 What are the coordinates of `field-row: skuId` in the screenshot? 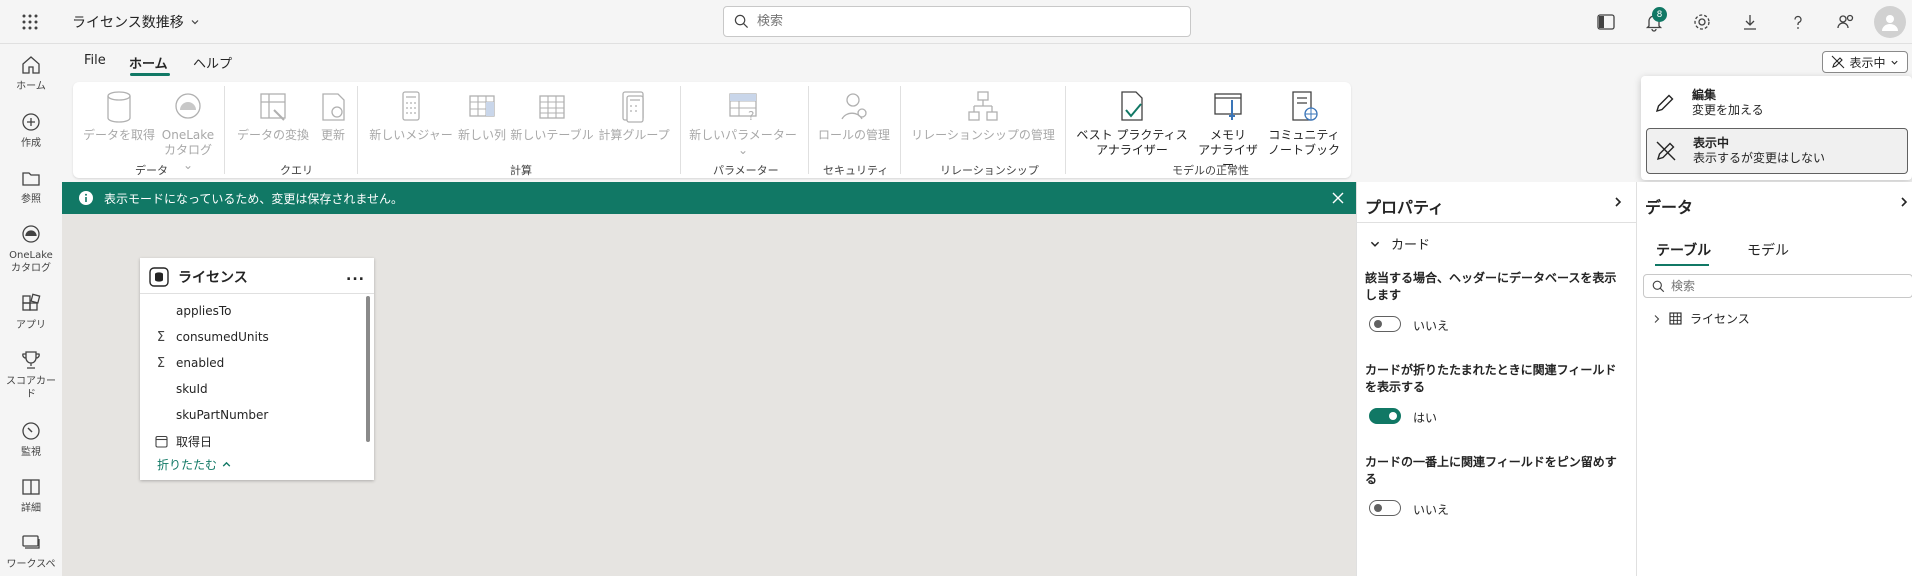 It's located at (252, 389).